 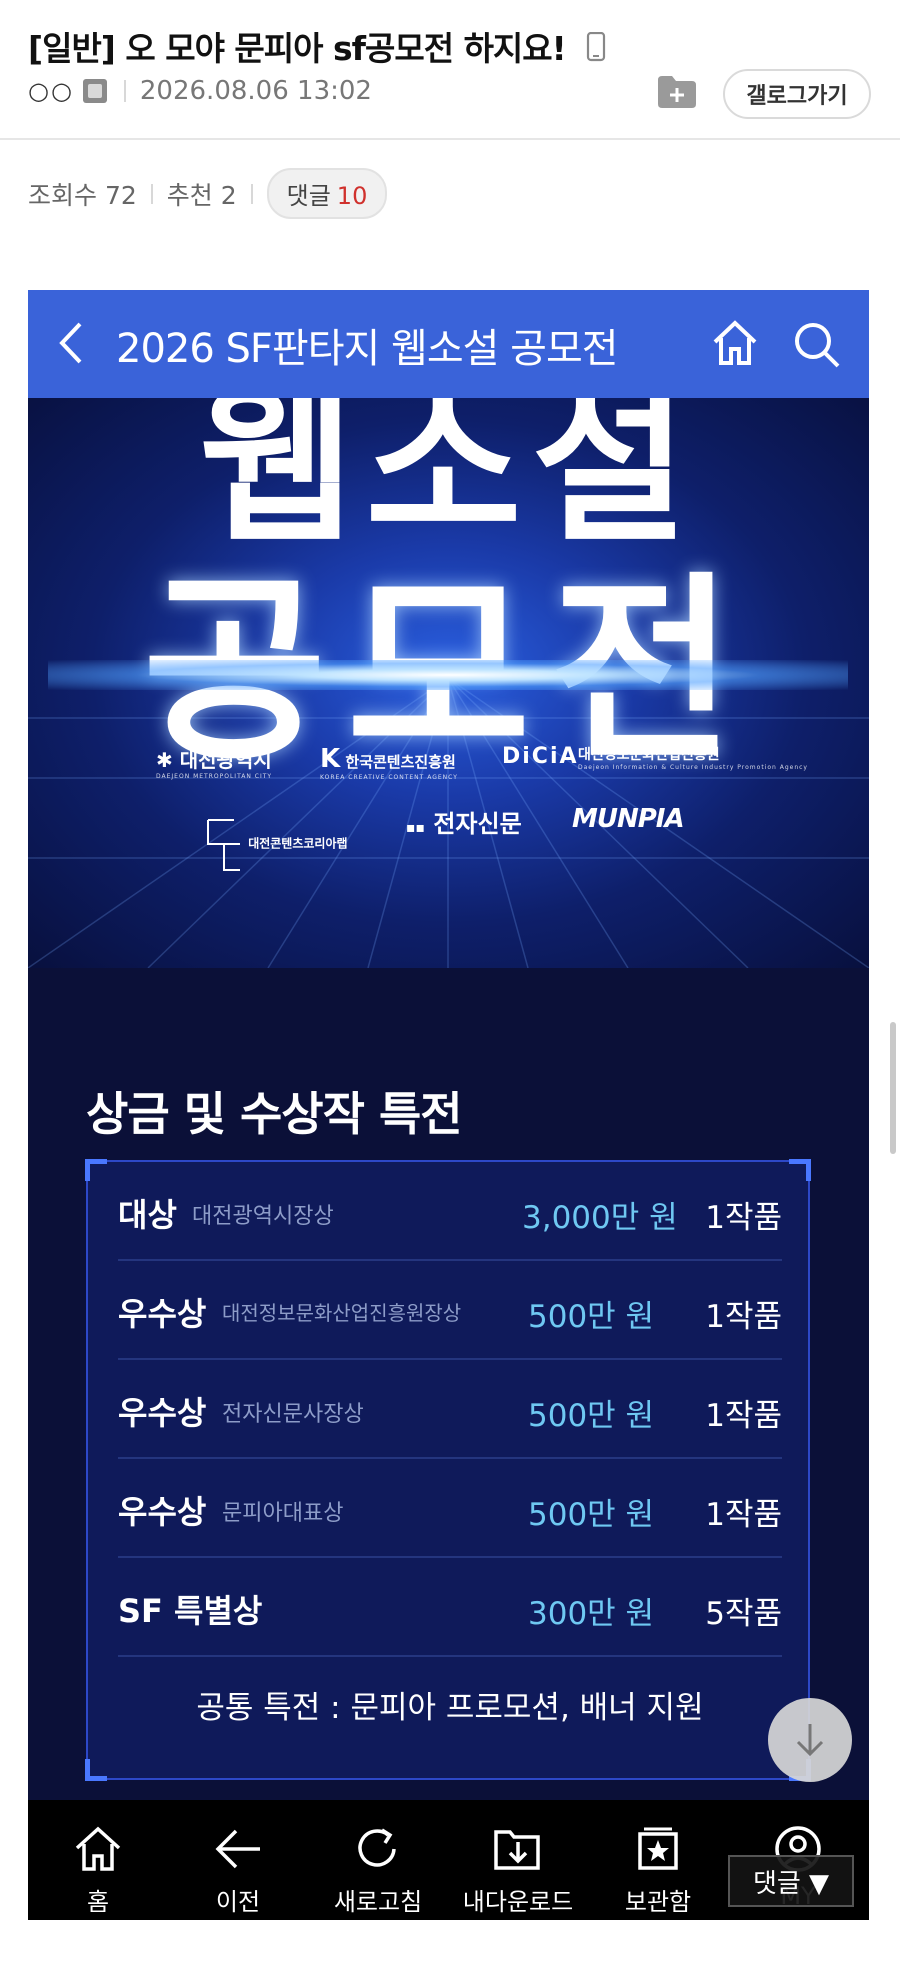 What do you see at coordinates (223, 845) in the screenshot?
I see `ckl-logo-icon` at bounding box center [223, 845].